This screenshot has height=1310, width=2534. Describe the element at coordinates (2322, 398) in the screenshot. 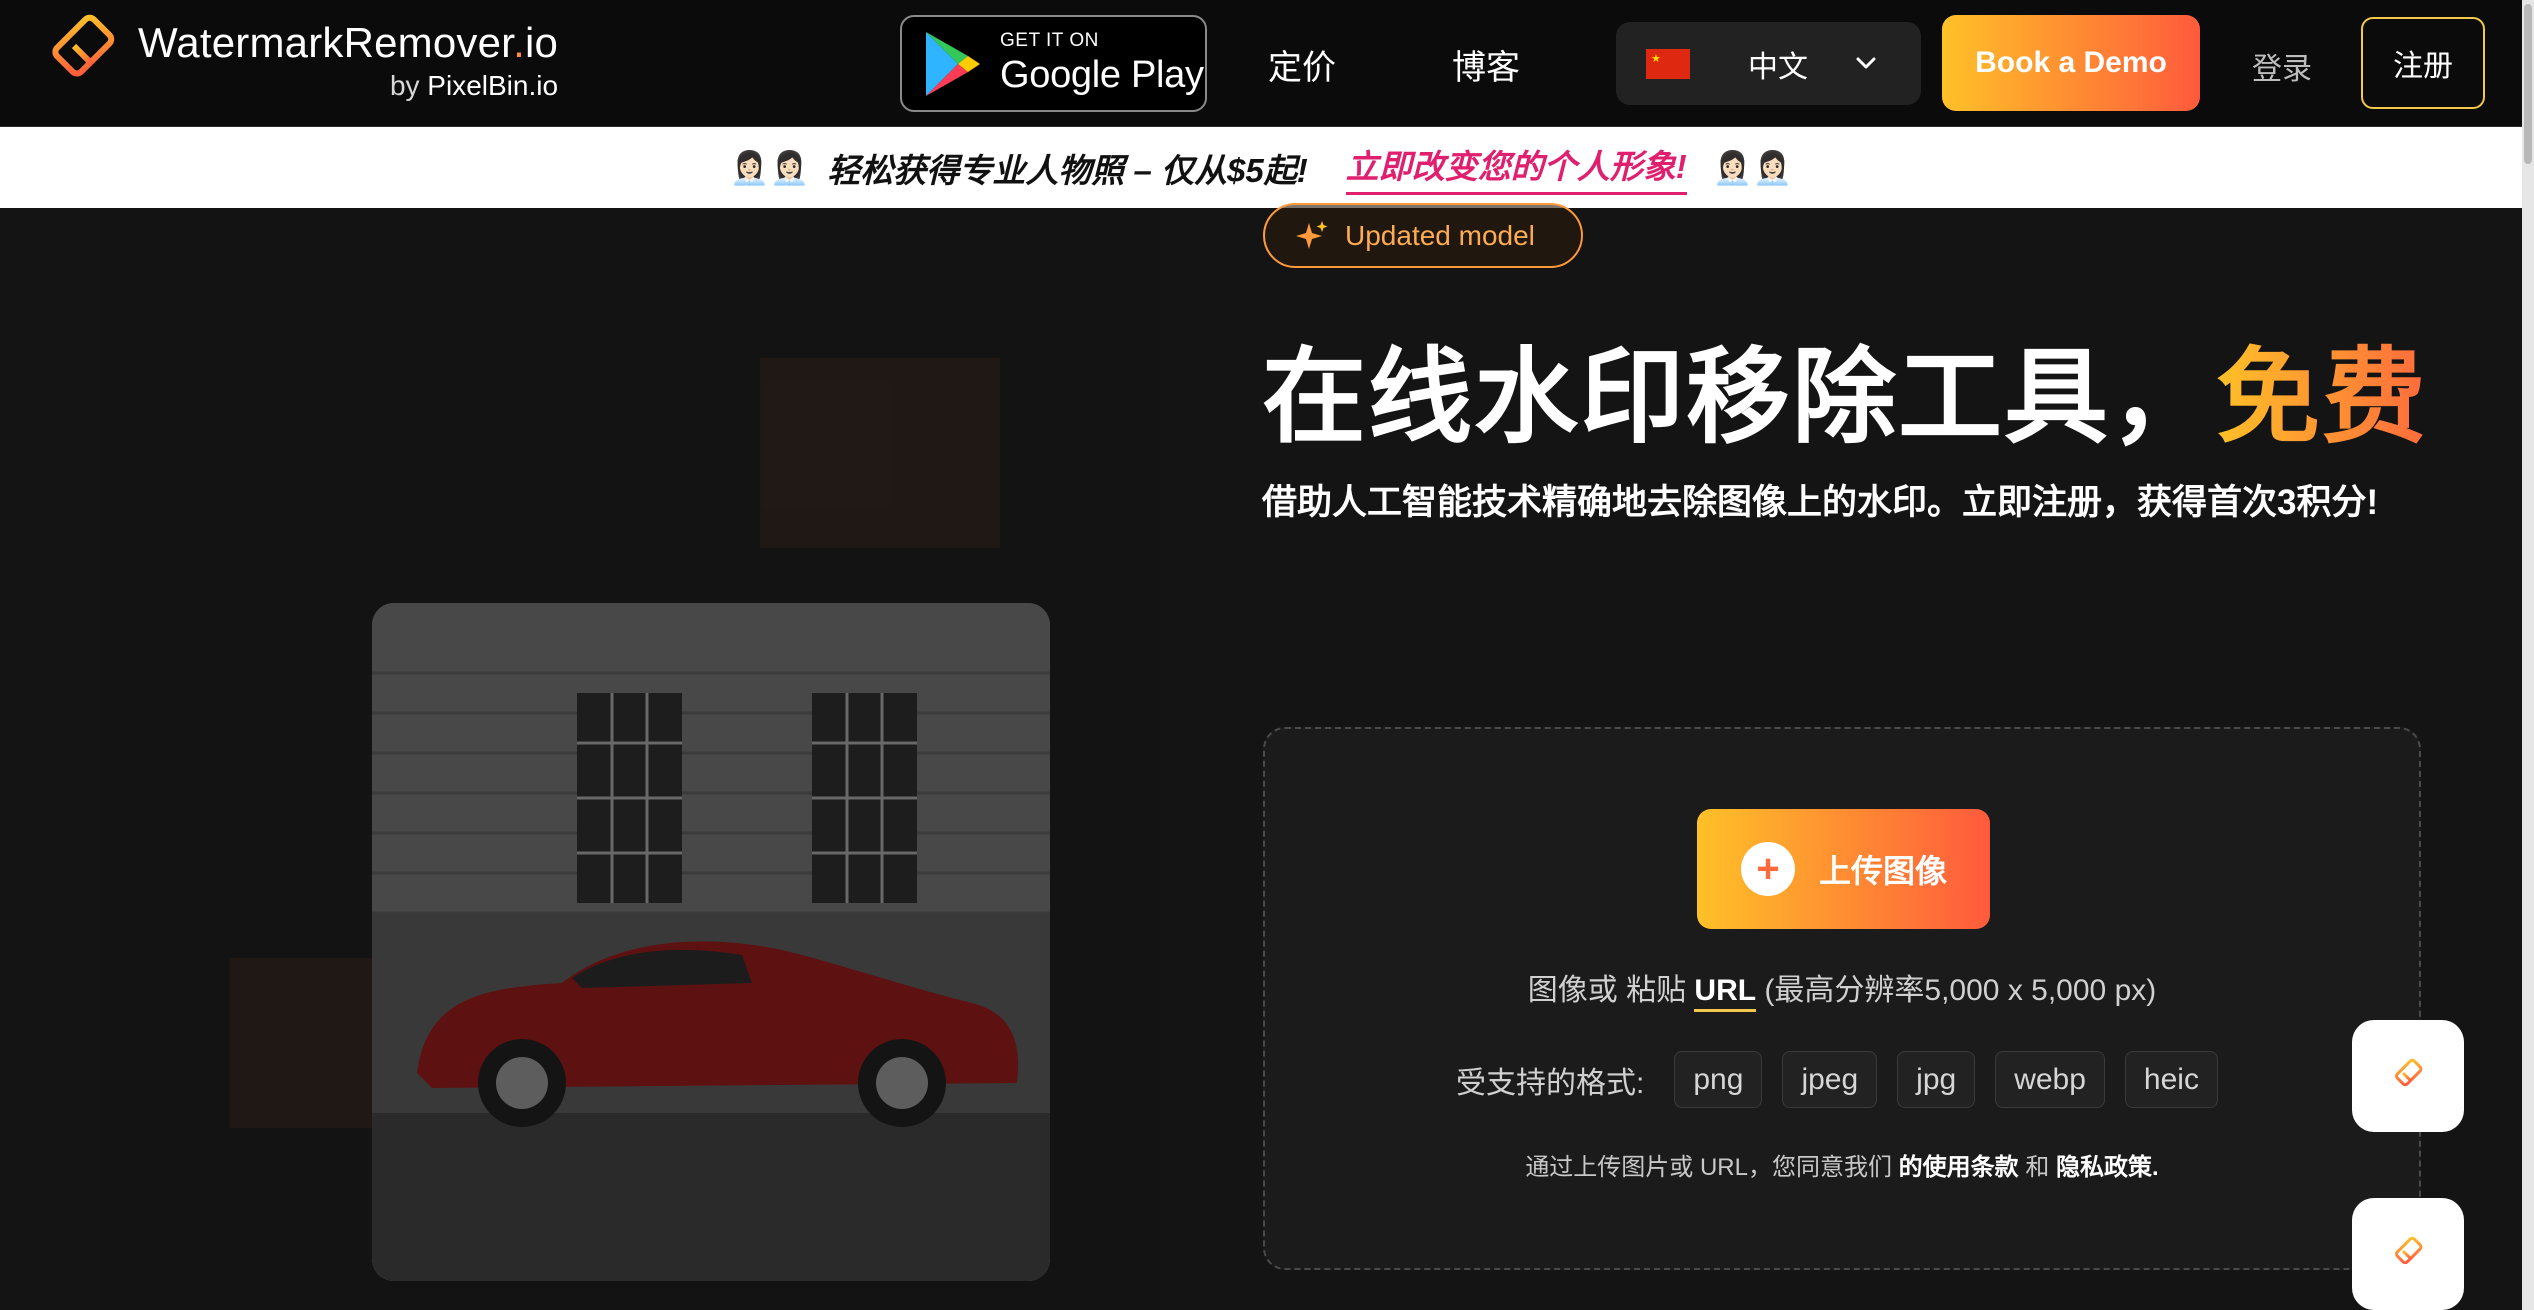

I see `title-accent: 免费` at that location.